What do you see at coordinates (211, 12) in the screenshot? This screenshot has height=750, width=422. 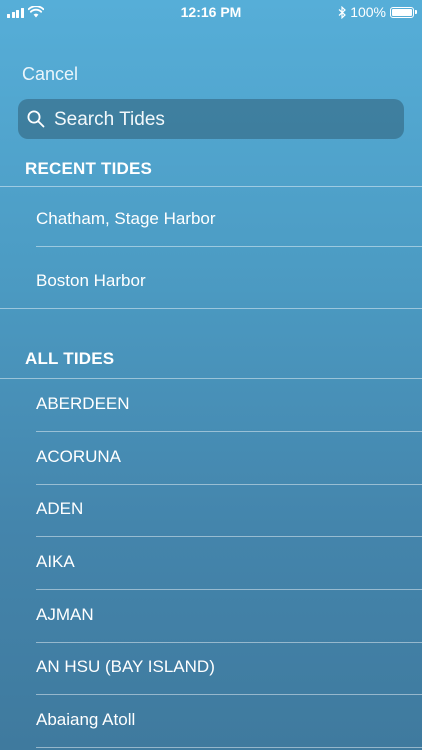 I see `status-bar: 12:16 PM 100%` at bounding box center [211, 12].